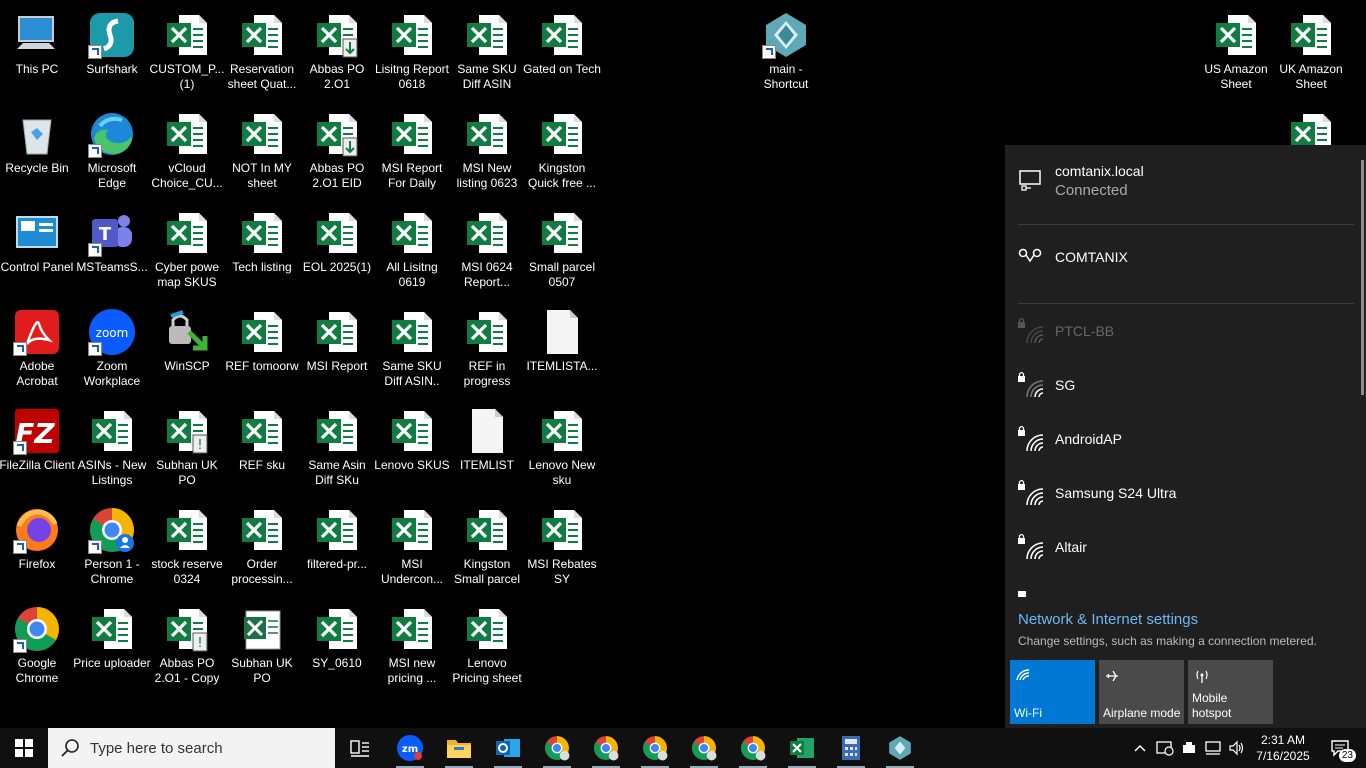 This screenshot has width=1366, height=768. Describe the element at coordinates (786, 51) in the screenshot. I see `desktop-icon-main-shortcut: main - Shortcut` at that location.